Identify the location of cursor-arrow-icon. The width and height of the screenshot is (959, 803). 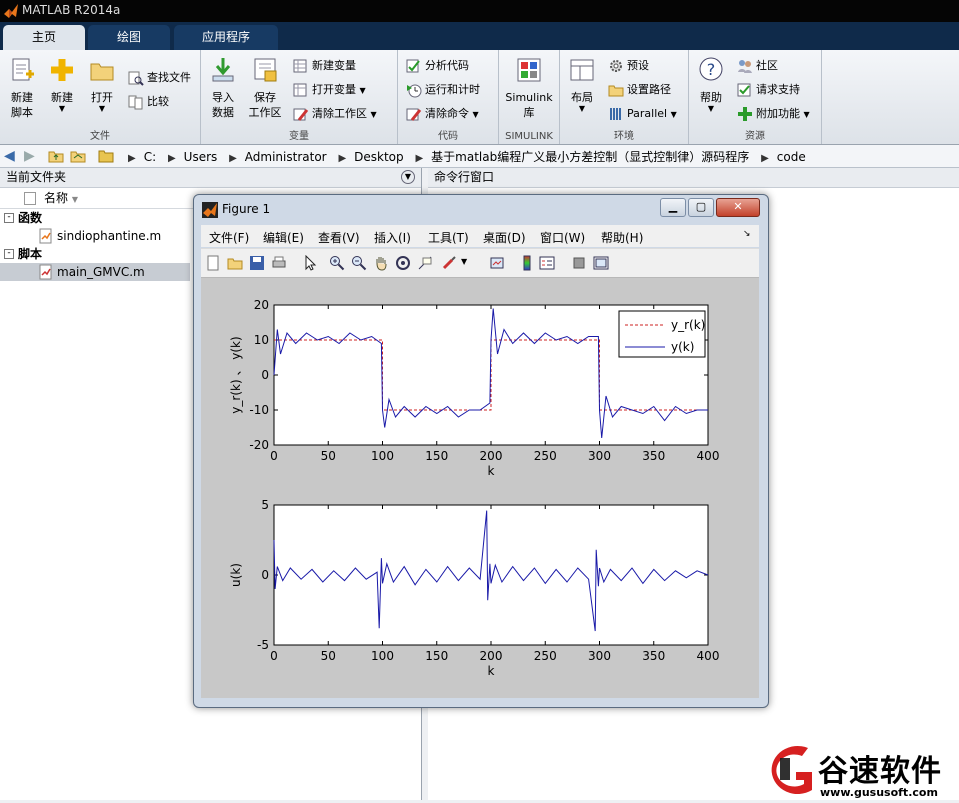
(311, 263).